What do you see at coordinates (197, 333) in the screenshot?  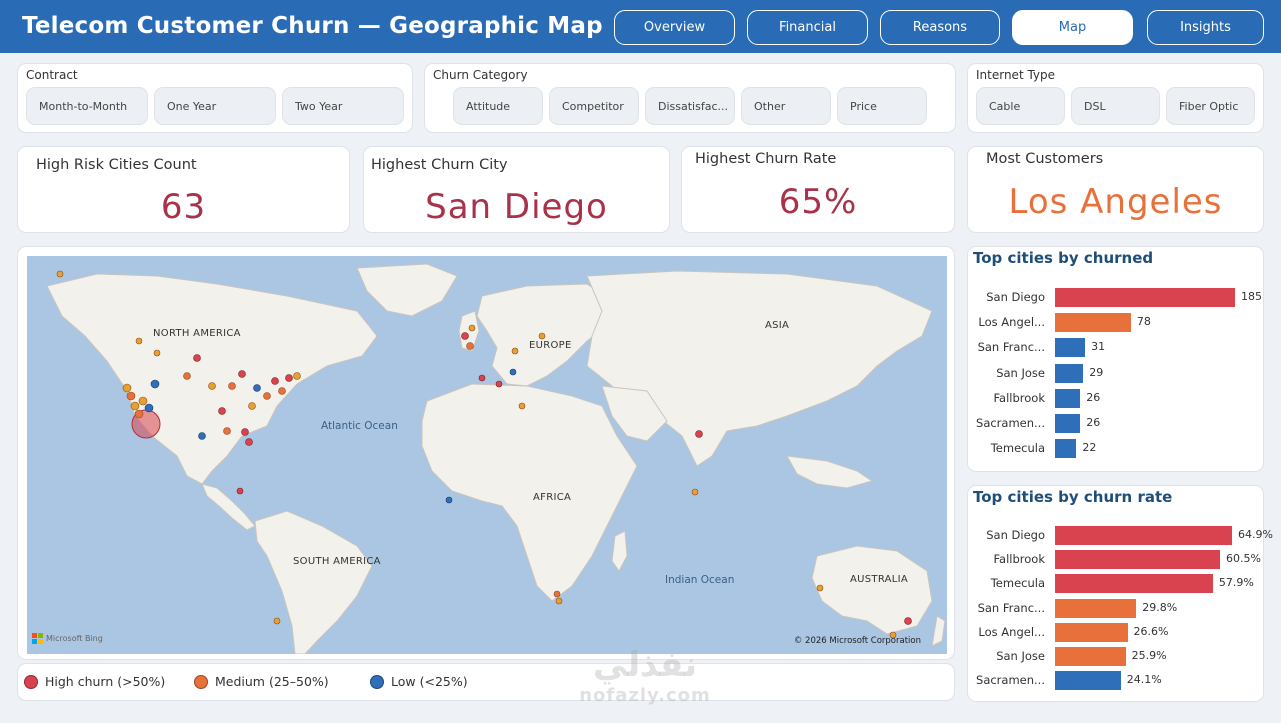 I see `map-label-north-america: NORTH AMERICA` at bounding box center [197, 333].